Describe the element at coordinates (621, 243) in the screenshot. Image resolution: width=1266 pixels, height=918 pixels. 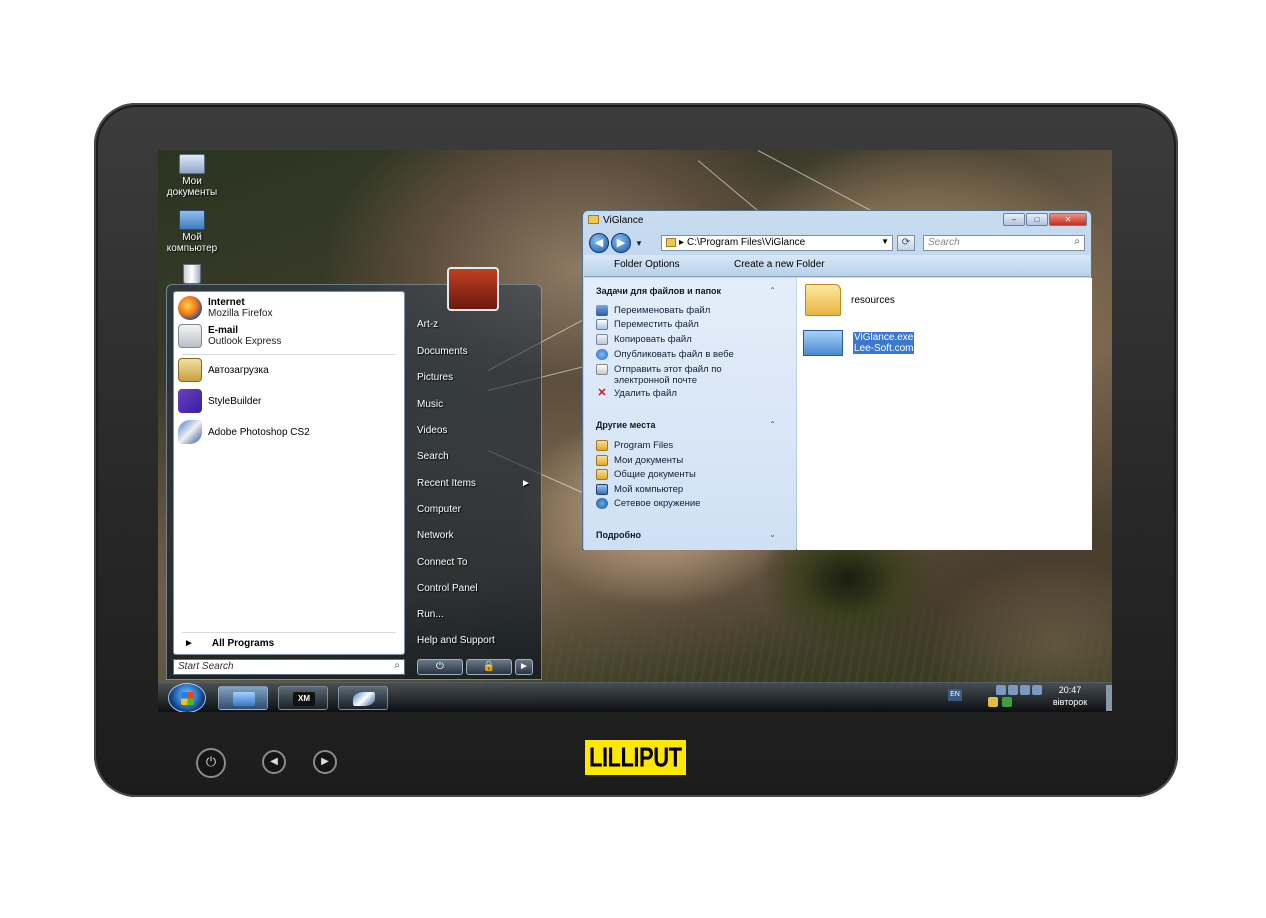
I see `forward-button: ▶` at that location.